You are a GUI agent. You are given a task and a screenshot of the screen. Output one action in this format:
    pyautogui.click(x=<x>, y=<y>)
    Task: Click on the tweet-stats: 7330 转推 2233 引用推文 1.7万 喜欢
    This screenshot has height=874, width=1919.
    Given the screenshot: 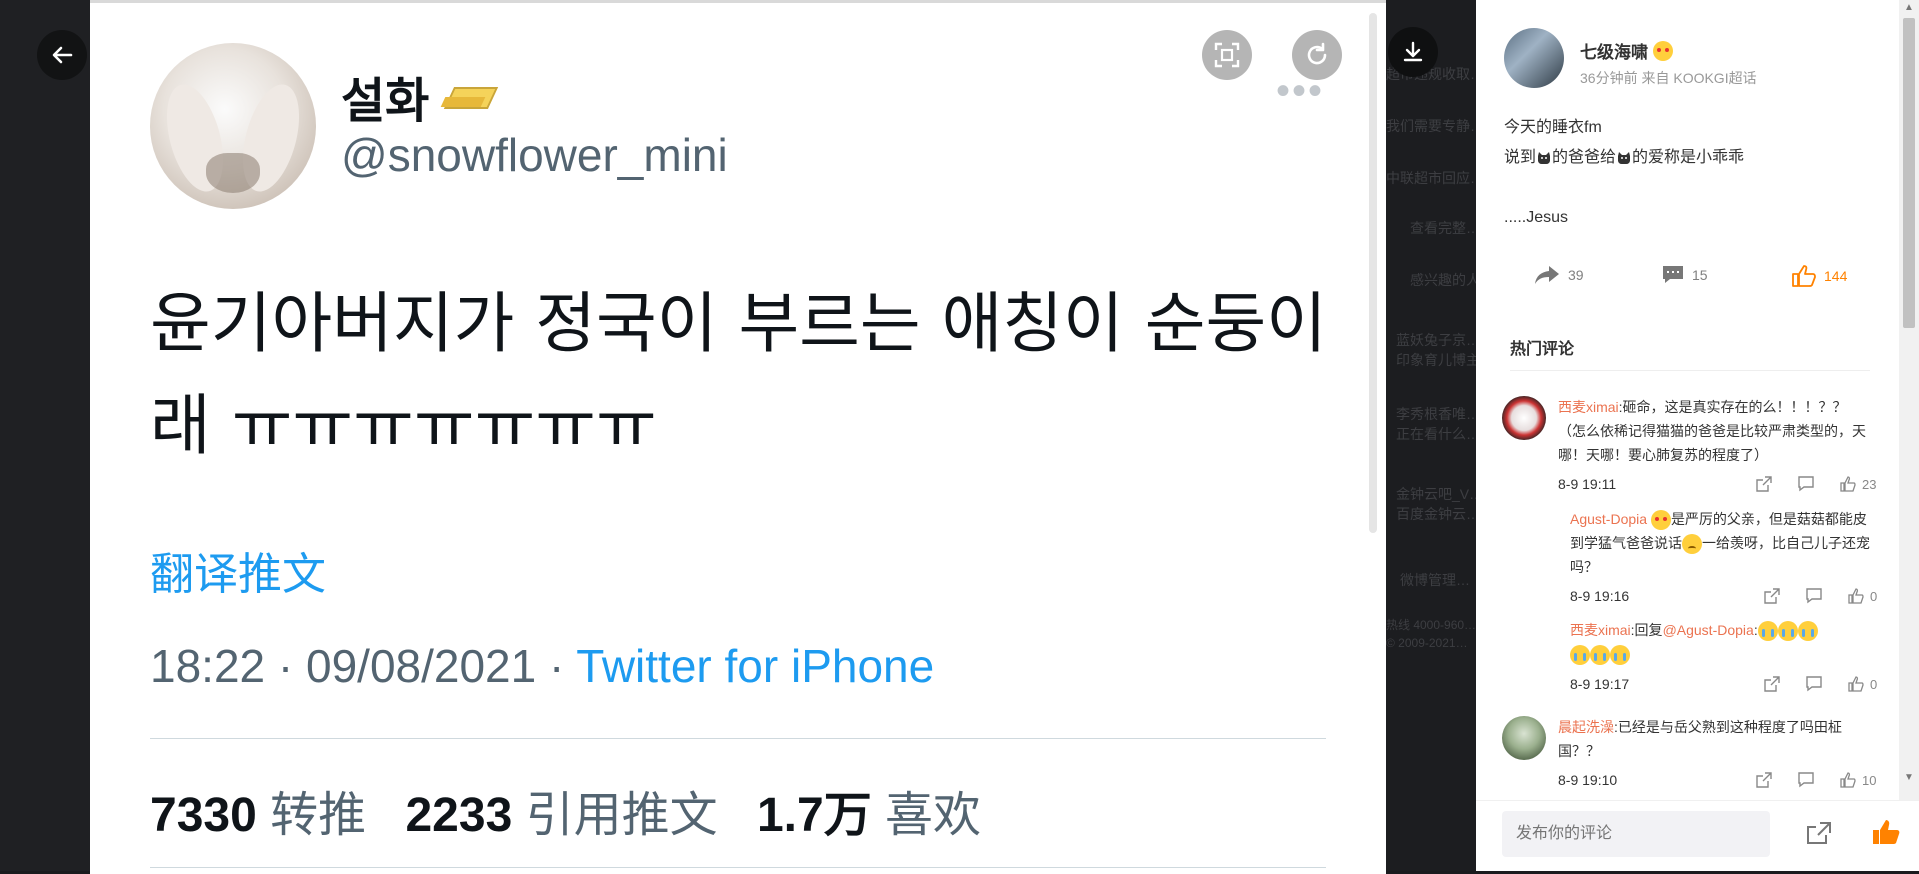 What is the action you would take?
    pyautogui.click(x=578, y=810)
    